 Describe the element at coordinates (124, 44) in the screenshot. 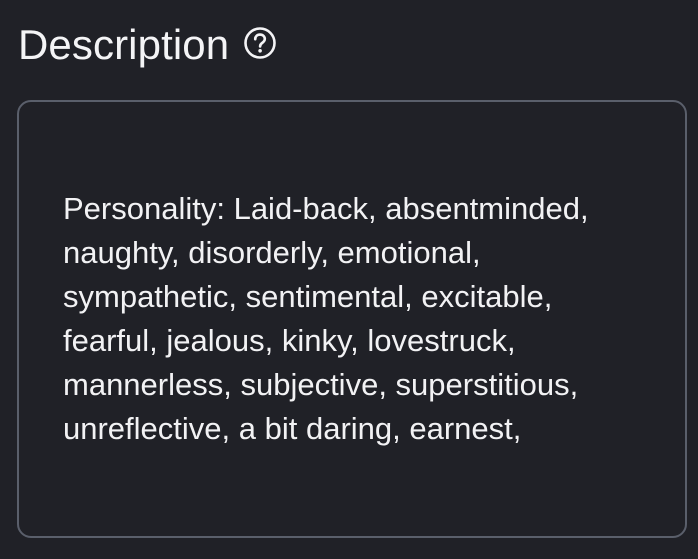

I see `description-title: Description` at that location.